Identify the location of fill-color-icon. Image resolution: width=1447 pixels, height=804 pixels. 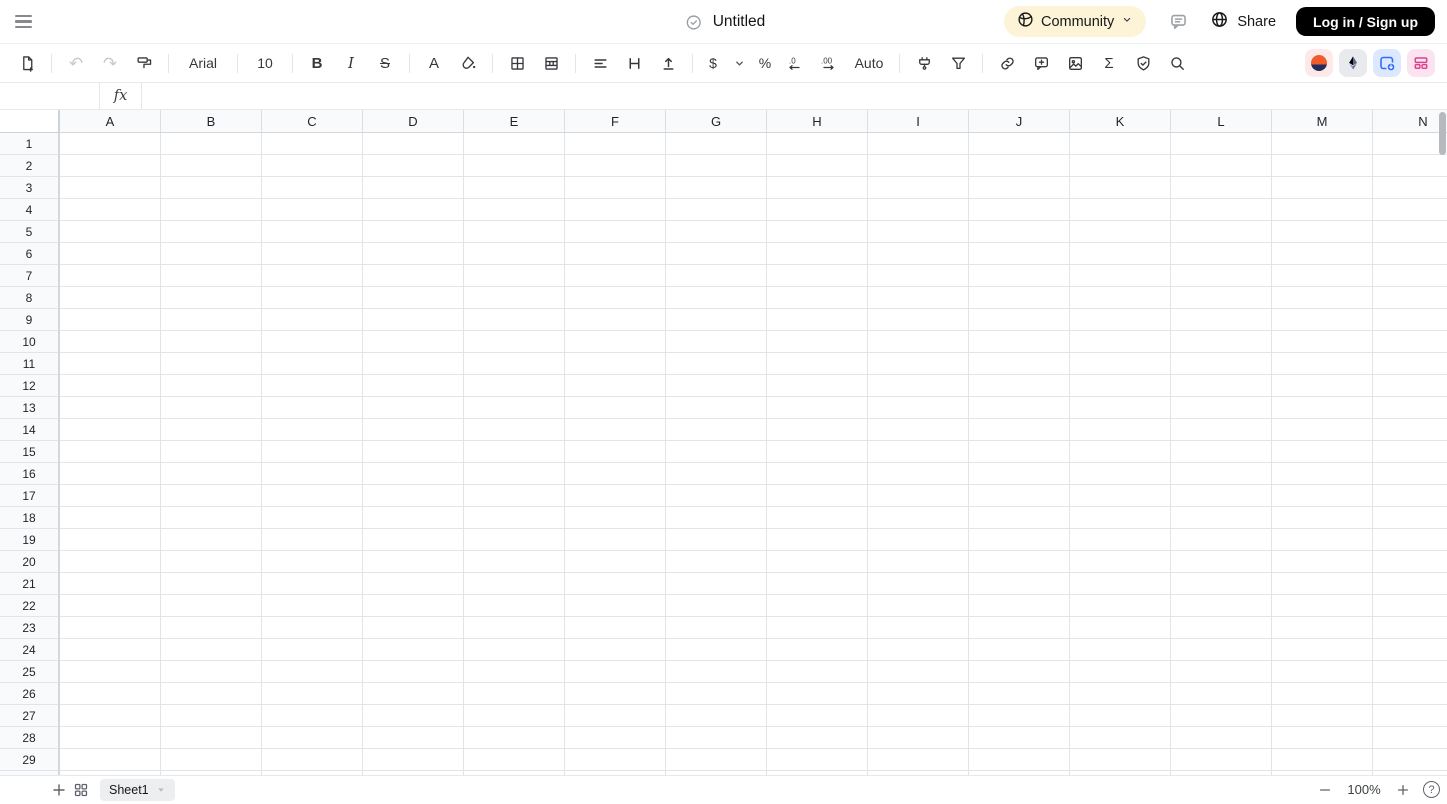
(468, 63).